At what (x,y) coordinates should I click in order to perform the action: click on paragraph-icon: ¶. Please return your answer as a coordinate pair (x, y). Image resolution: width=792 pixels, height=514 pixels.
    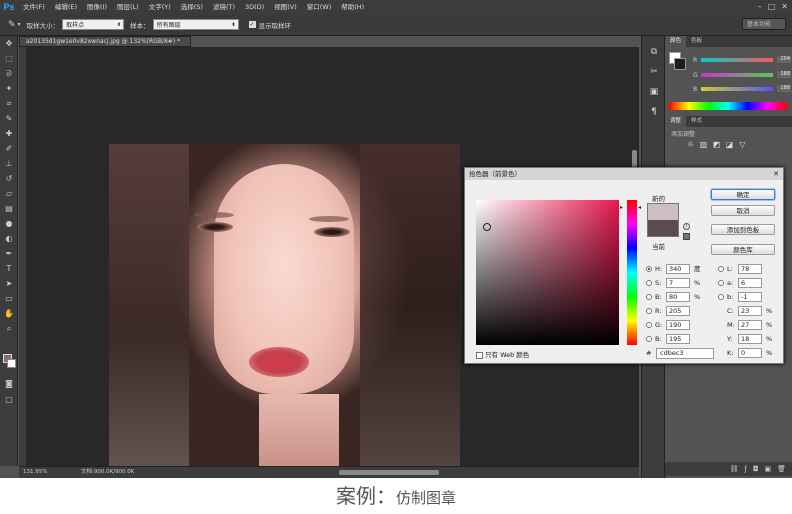
    Looking at the image, I should click on (654, 112).